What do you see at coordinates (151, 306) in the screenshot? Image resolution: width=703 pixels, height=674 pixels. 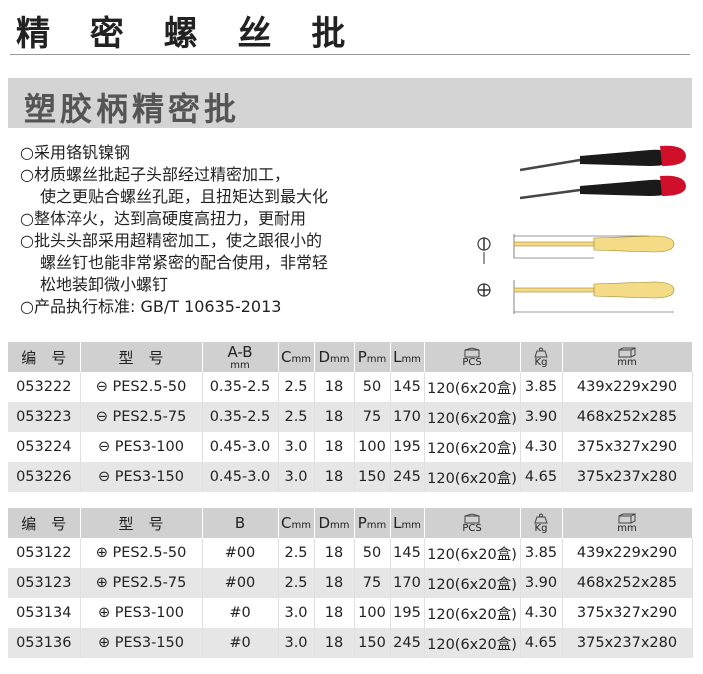 I see `feature-item: ○产品执行标准: GB/T 10635-2013` at bounding box center [151, 306].